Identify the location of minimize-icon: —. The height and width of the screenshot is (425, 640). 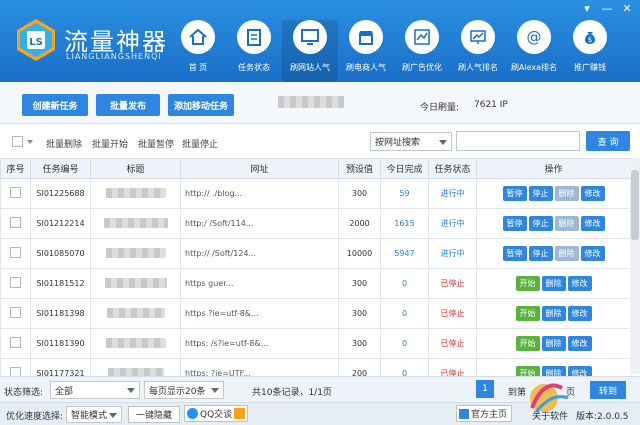
(607, 8).